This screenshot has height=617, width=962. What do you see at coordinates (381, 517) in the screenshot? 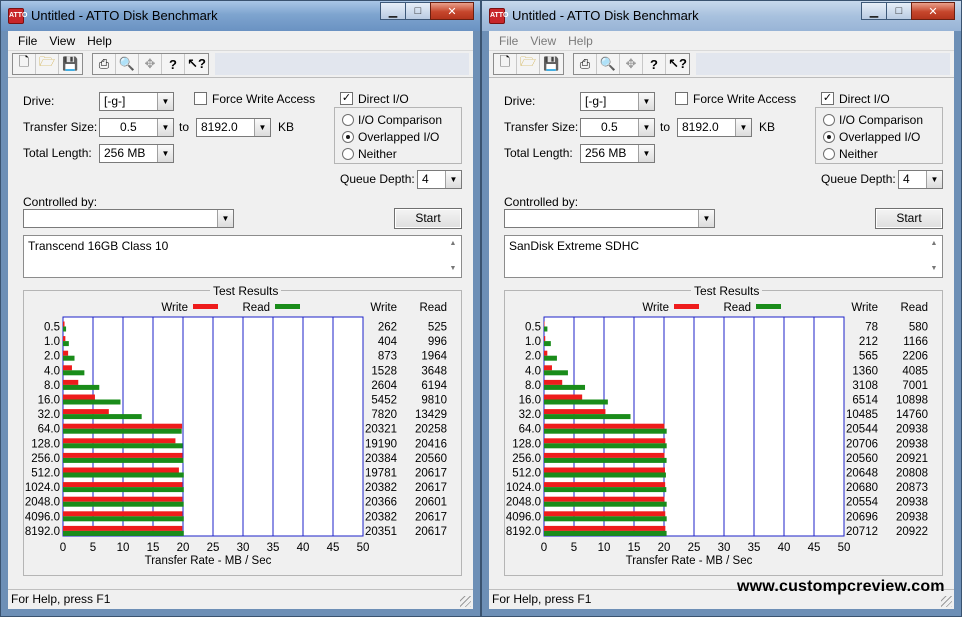
I see `write-value-label: 20382` at bounding box center [381, 517].